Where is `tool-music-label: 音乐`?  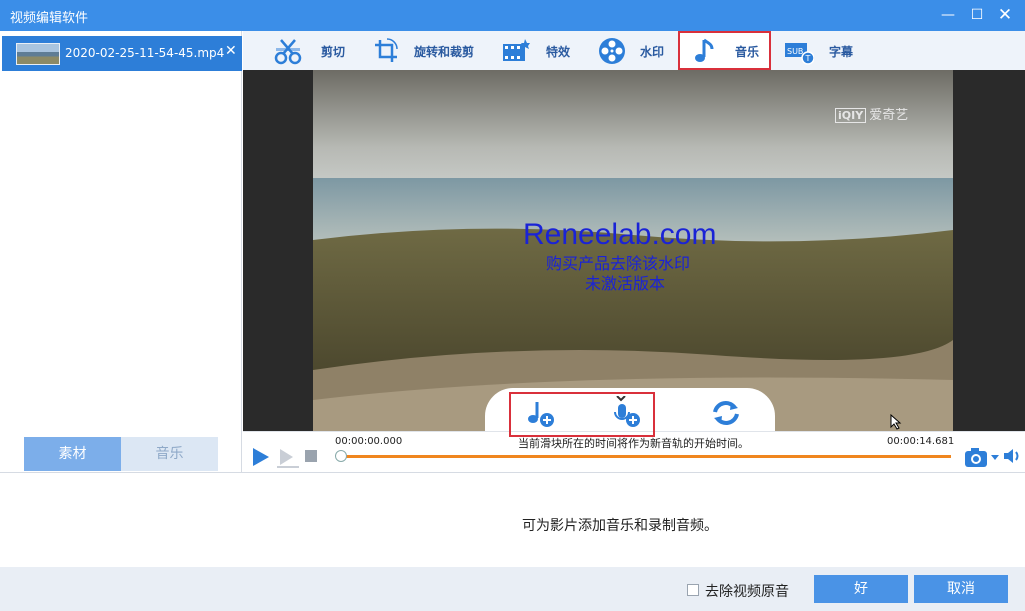
tool-music-label: 音乐 is located at coordinates (747, 52).